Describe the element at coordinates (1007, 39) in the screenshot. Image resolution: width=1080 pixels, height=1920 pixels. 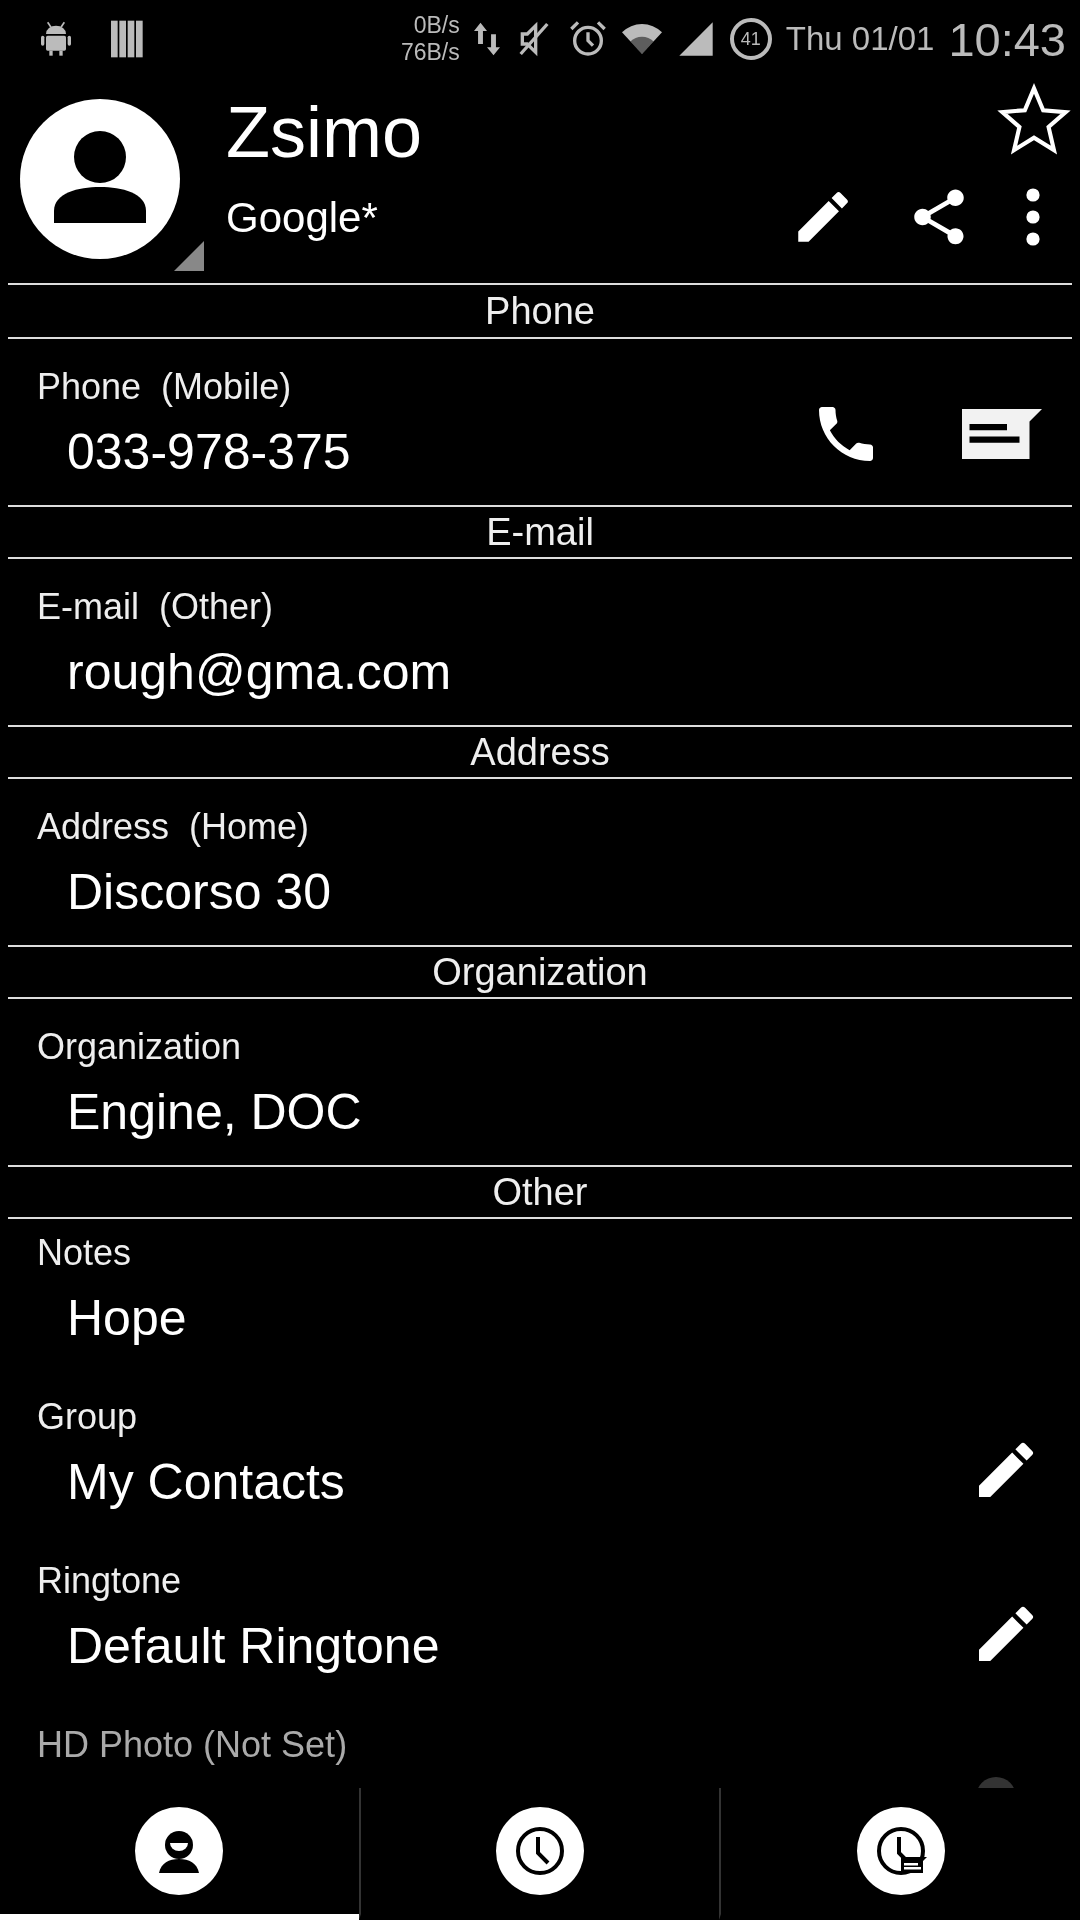
I see `status-time: 10:43` at that location.